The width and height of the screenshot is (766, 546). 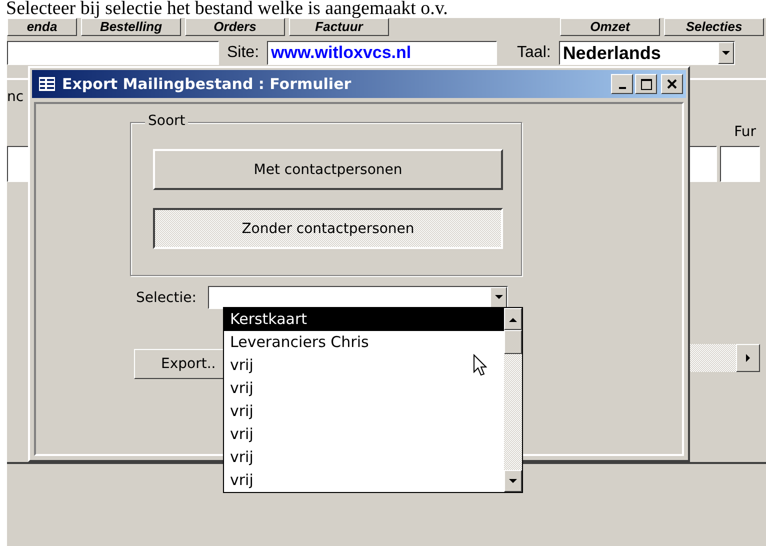 What do you see at coordinates (227, 9) in the screenshot?
I see `instruction-text: Selecteer bij selectie het bestand welke is aangemaakt o.v.` at bounding box center [227, 9].